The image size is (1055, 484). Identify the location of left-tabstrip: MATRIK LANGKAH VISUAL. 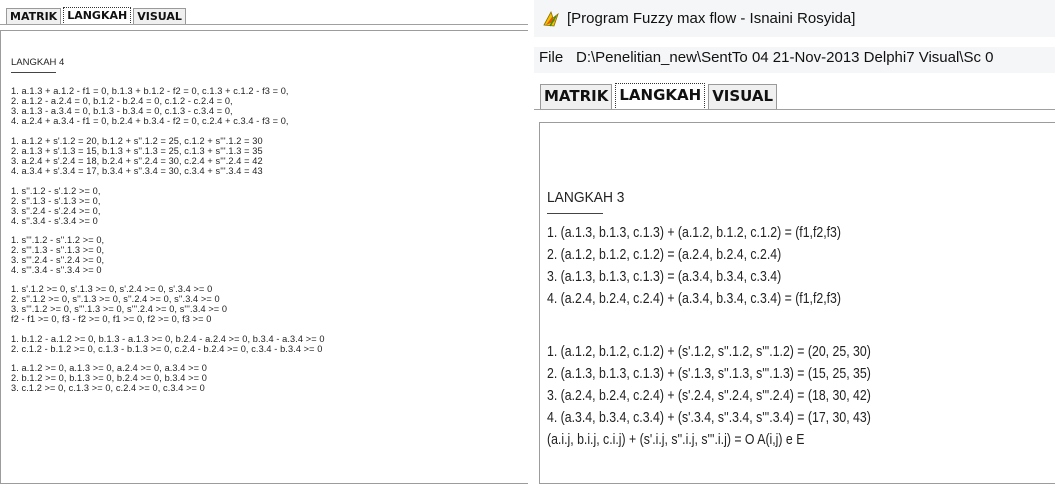
(97, 16).